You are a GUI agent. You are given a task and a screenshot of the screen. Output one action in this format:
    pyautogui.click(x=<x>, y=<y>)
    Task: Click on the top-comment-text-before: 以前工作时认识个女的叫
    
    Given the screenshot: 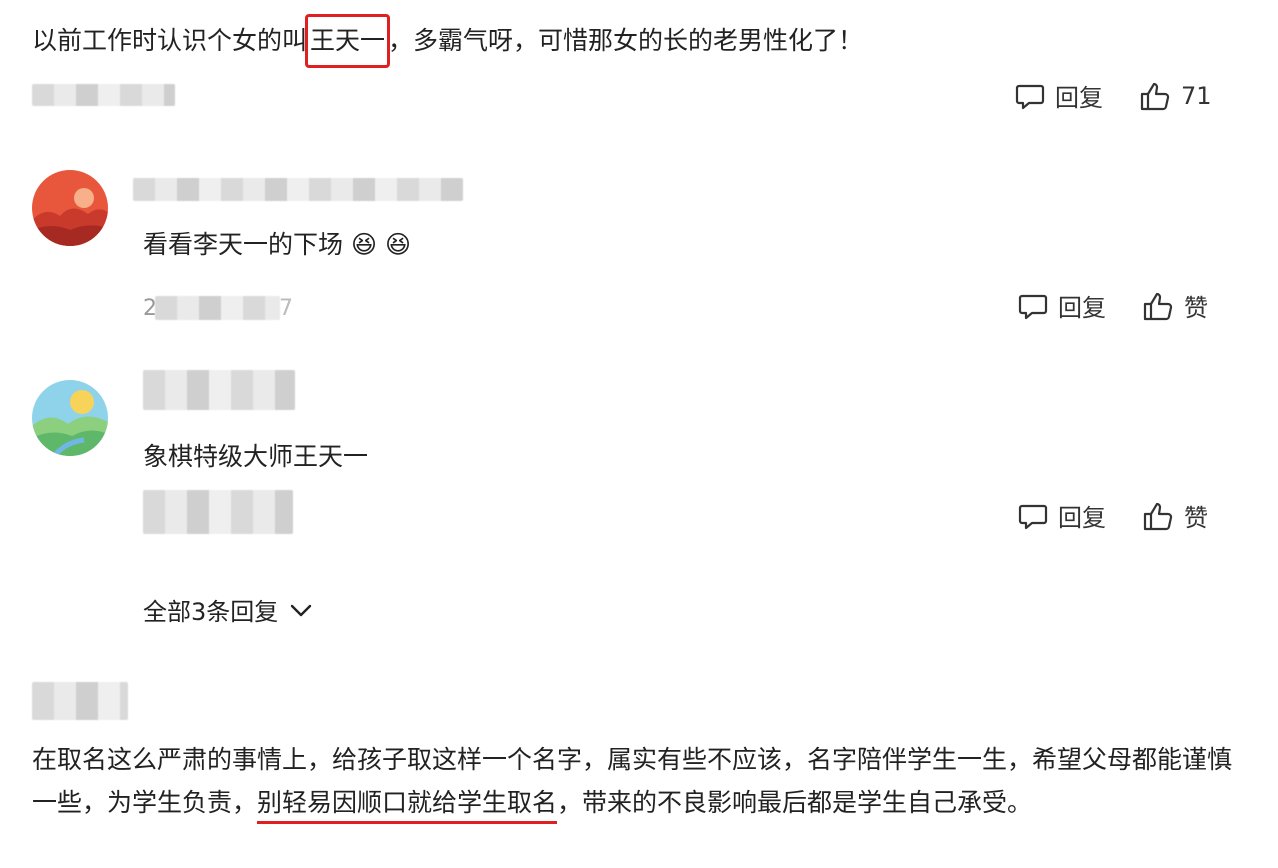 What is the action you would take?
    pyautogui.click(x=170, y=40)
    